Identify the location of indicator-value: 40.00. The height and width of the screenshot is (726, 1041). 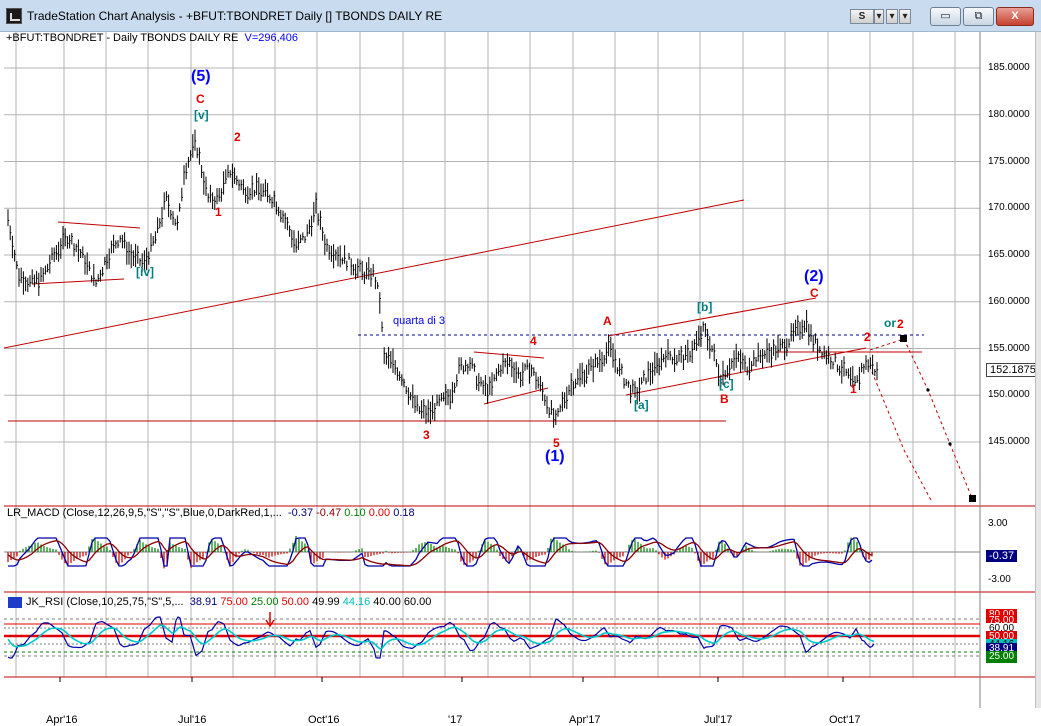
(388, 602).